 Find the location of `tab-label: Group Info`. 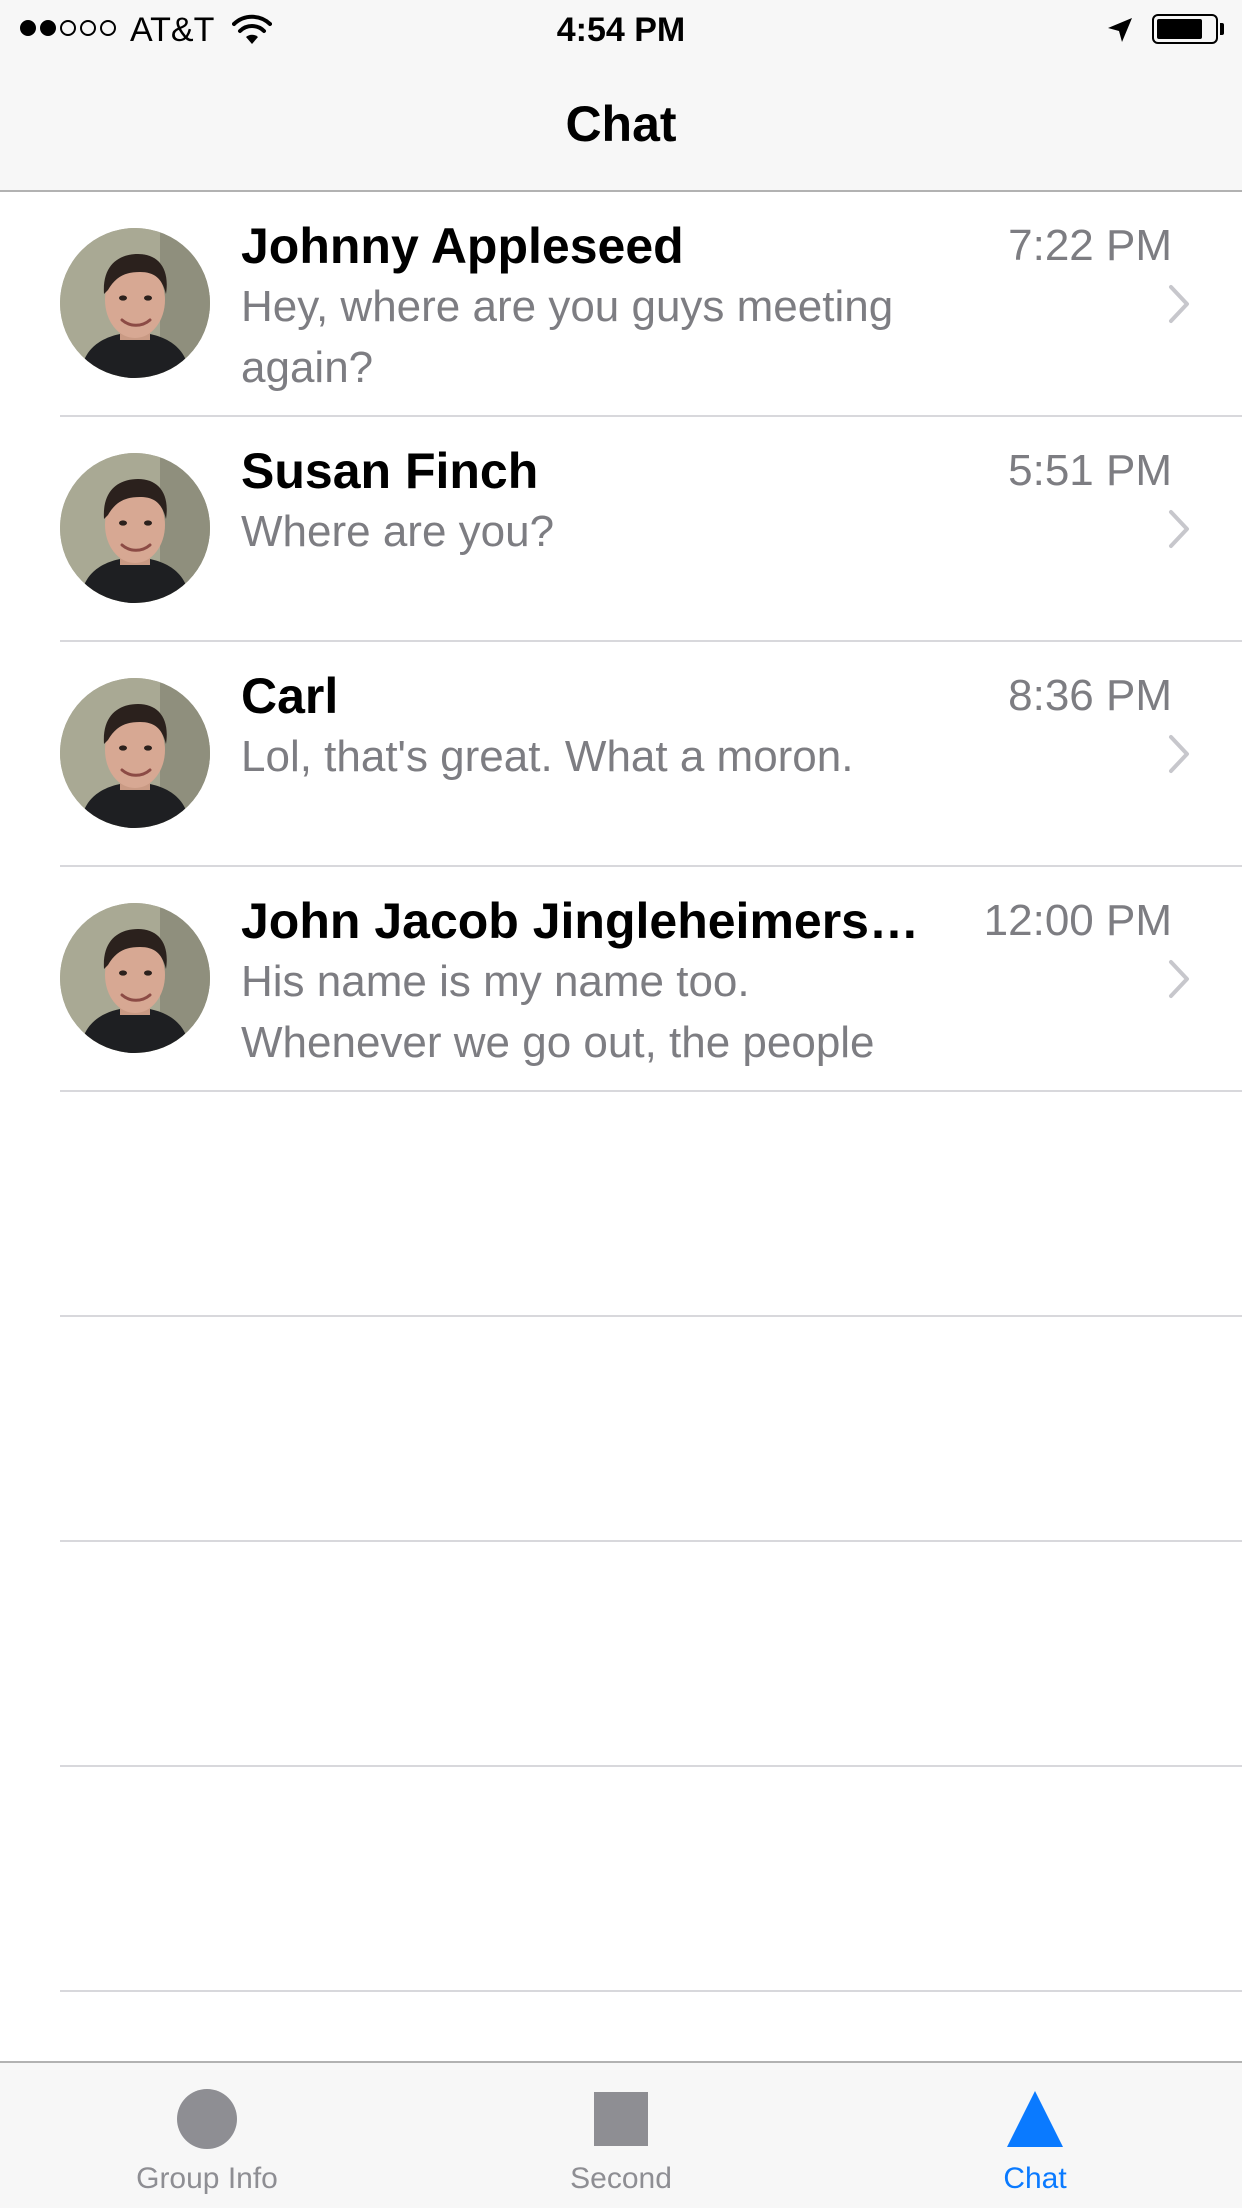

tab-label: Group Info is located at coordinates (207, 2178).